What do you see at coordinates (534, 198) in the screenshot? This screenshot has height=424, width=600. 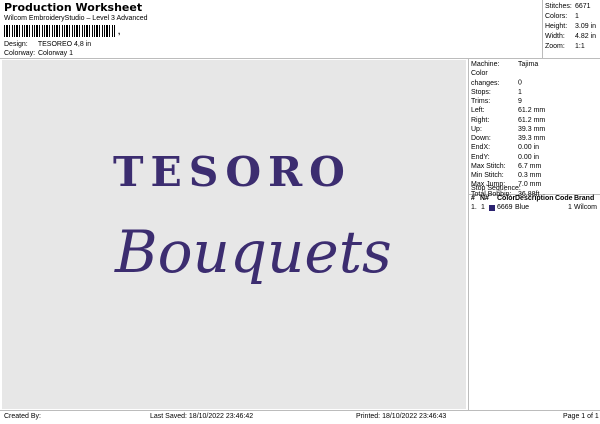 I see `header-description: Description` at bounding box center [534, 198].